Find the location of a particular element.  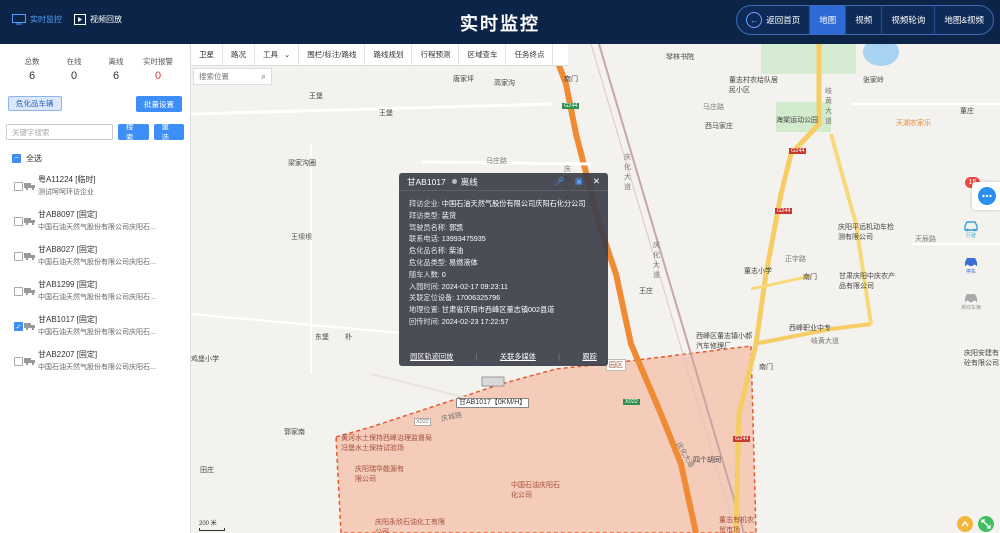

task-endpoint-button: 任务终点 is located at coordinates (530, 54).